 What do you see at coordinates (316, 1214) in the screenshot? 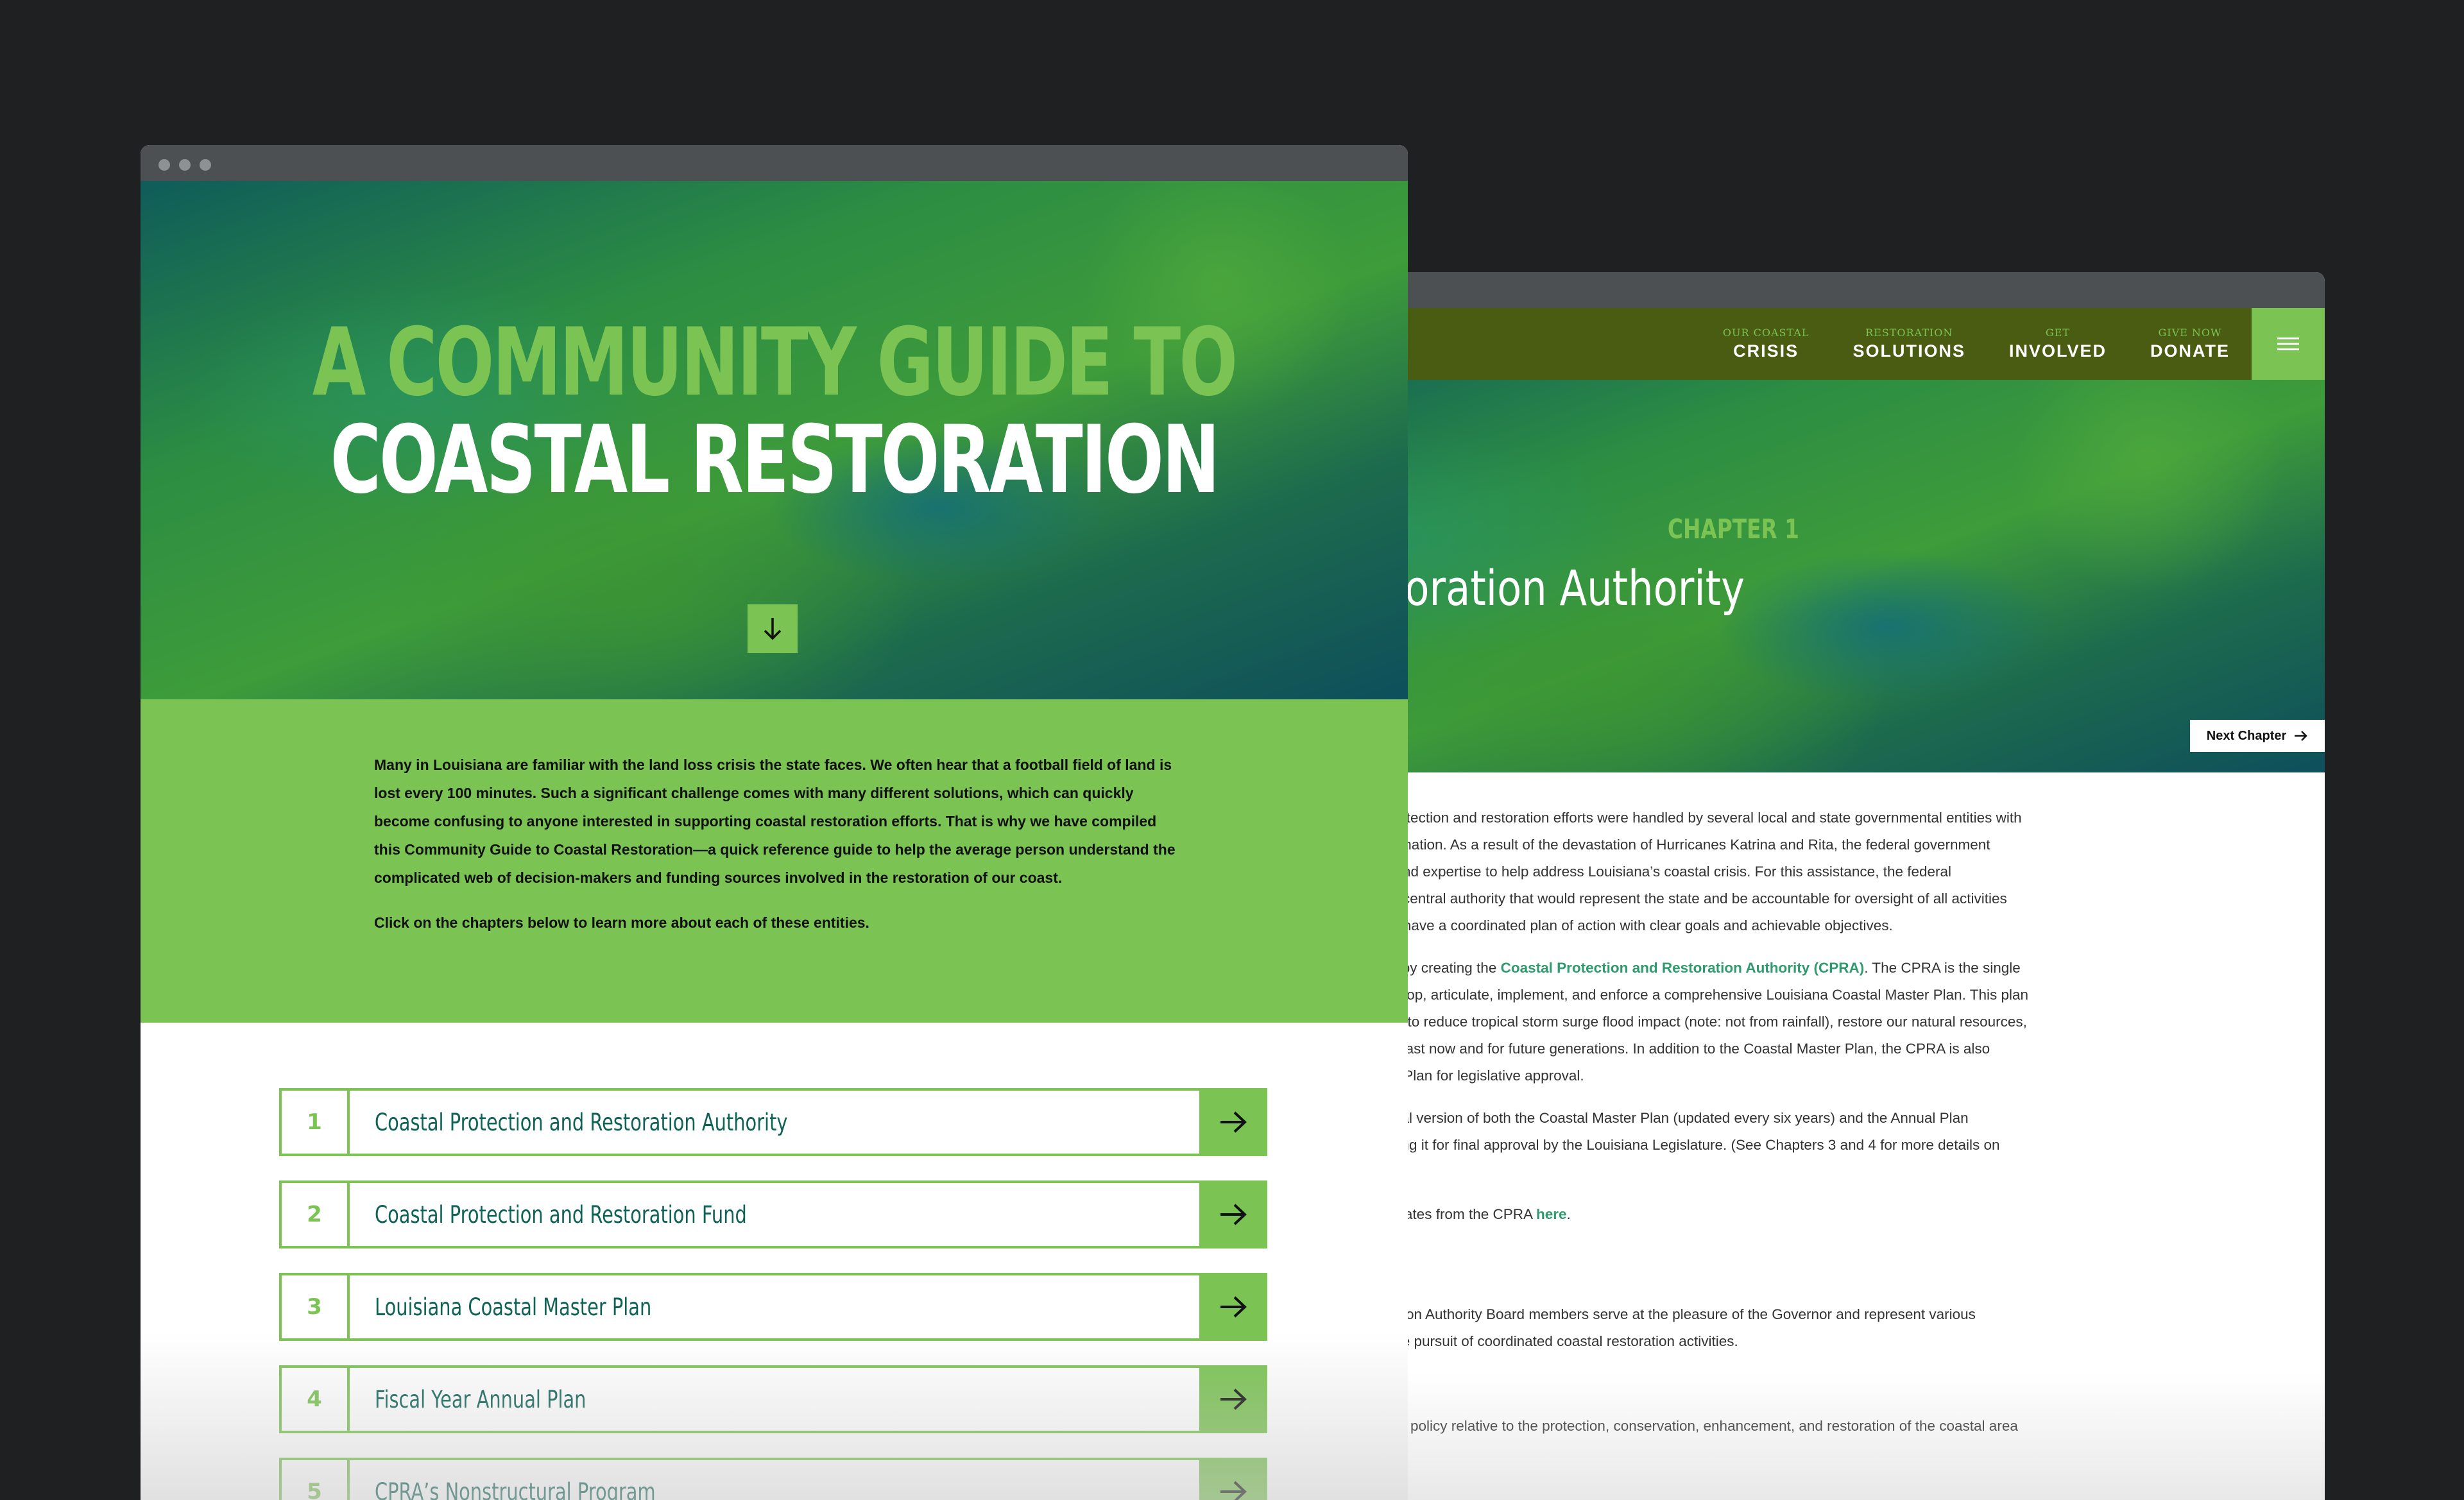
I see `chapter-number: 2` at bounding box center [316, 1214].